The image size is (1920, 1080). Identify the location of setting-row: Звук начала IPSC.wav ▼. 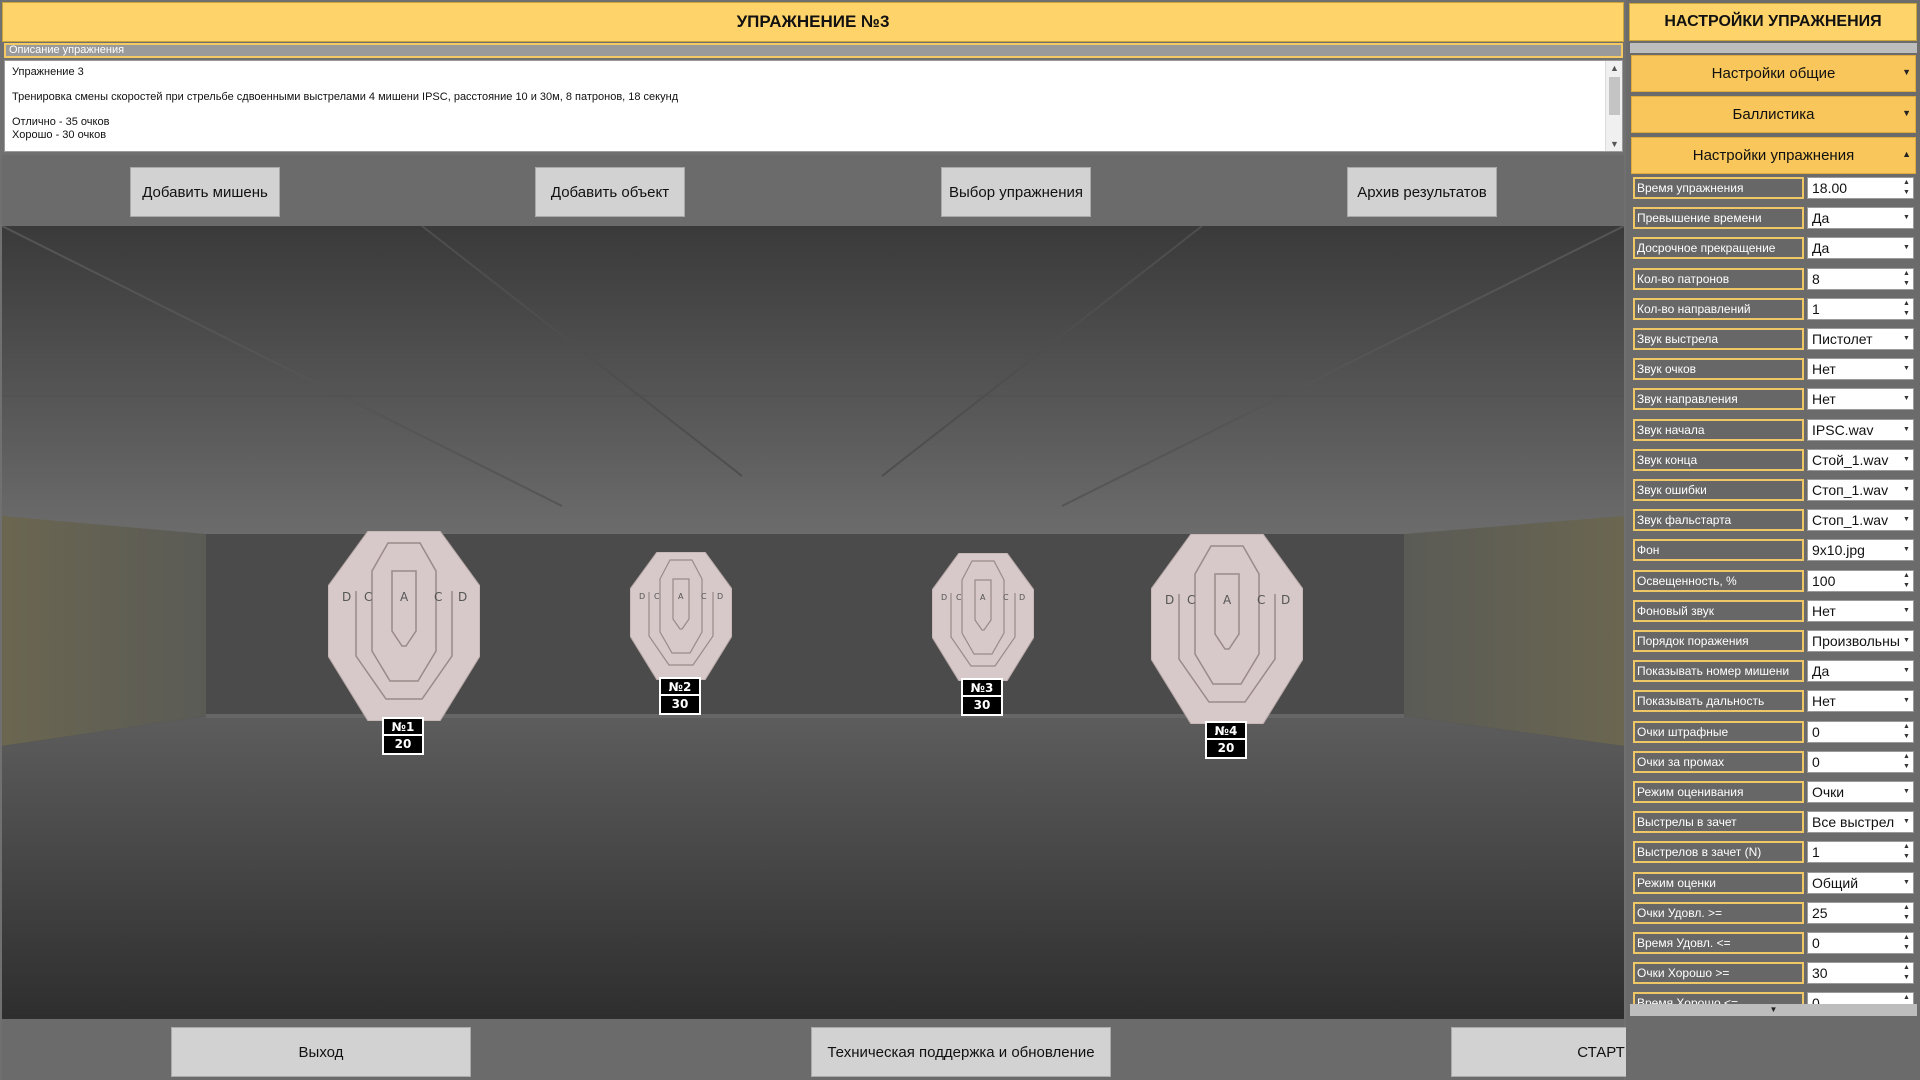
(1775, 430).